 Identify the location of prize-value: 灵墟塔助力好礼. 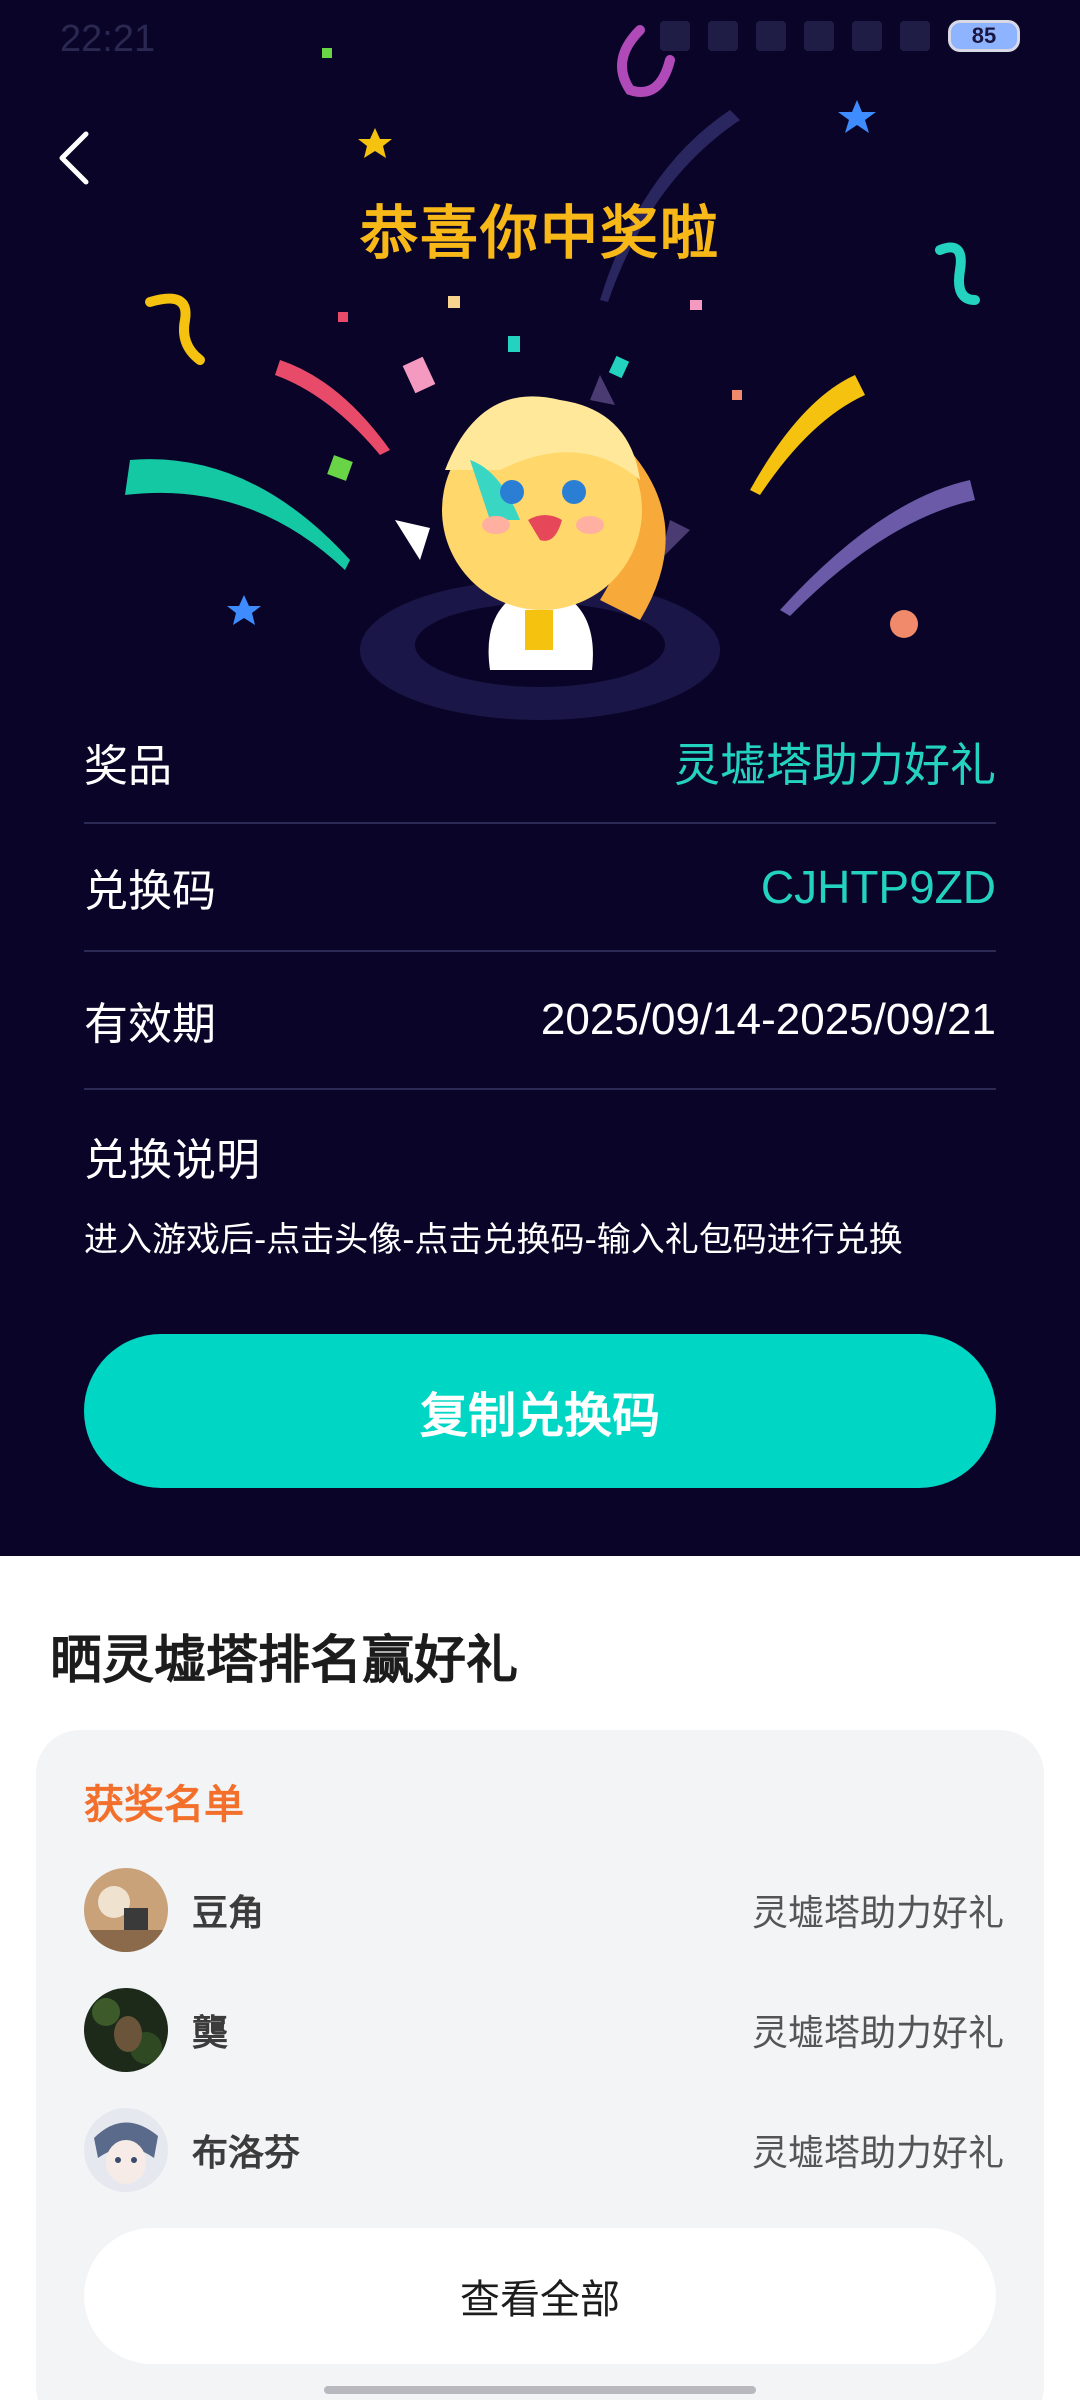
(835, 765).